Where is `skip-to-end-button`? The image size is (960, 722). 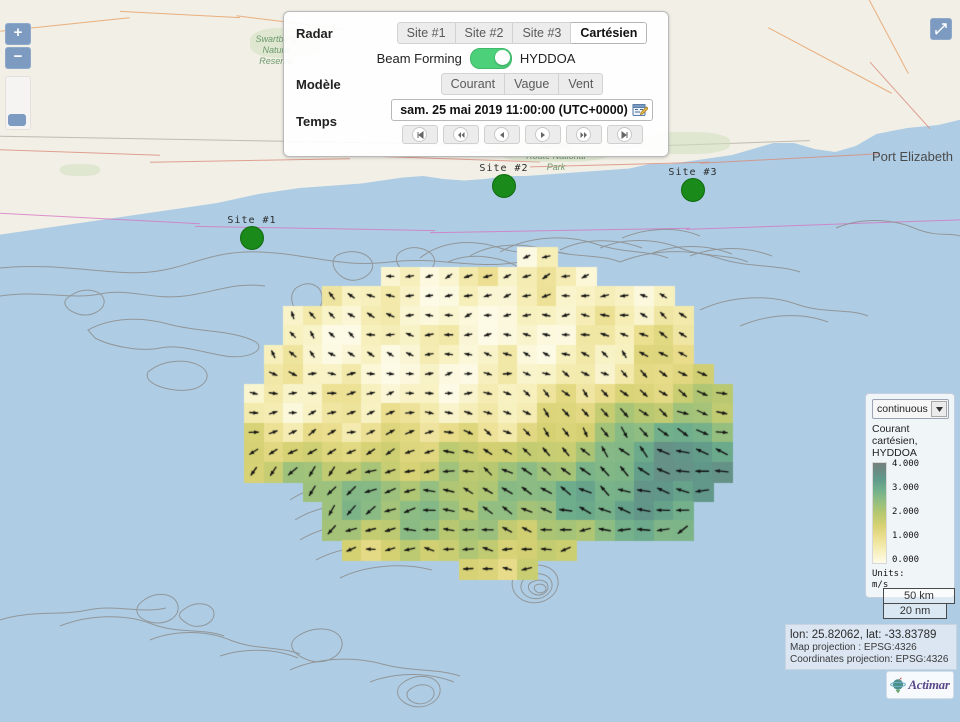 skip-to-end-button is located at coordinates (624, 134).